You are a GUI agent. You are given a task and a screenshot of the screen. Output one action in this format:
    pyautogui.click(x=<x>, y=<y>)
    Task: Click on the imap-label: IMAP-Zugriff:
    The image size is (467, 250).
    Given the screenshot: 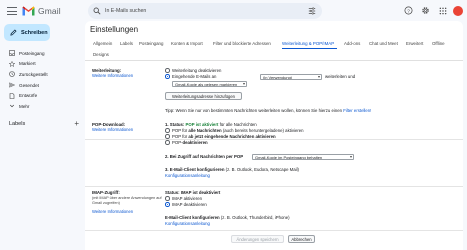 What is the action you would take?
    pyautogui.click(x=106, y=192)
    